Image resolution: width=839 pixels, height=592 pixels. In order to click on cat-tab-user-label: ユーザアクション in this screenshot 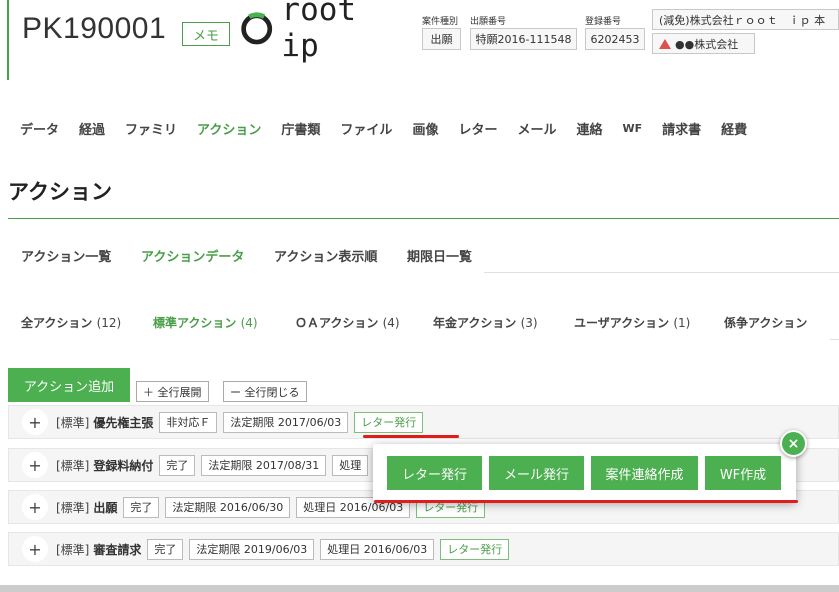, I will do `click(622, 323)`.